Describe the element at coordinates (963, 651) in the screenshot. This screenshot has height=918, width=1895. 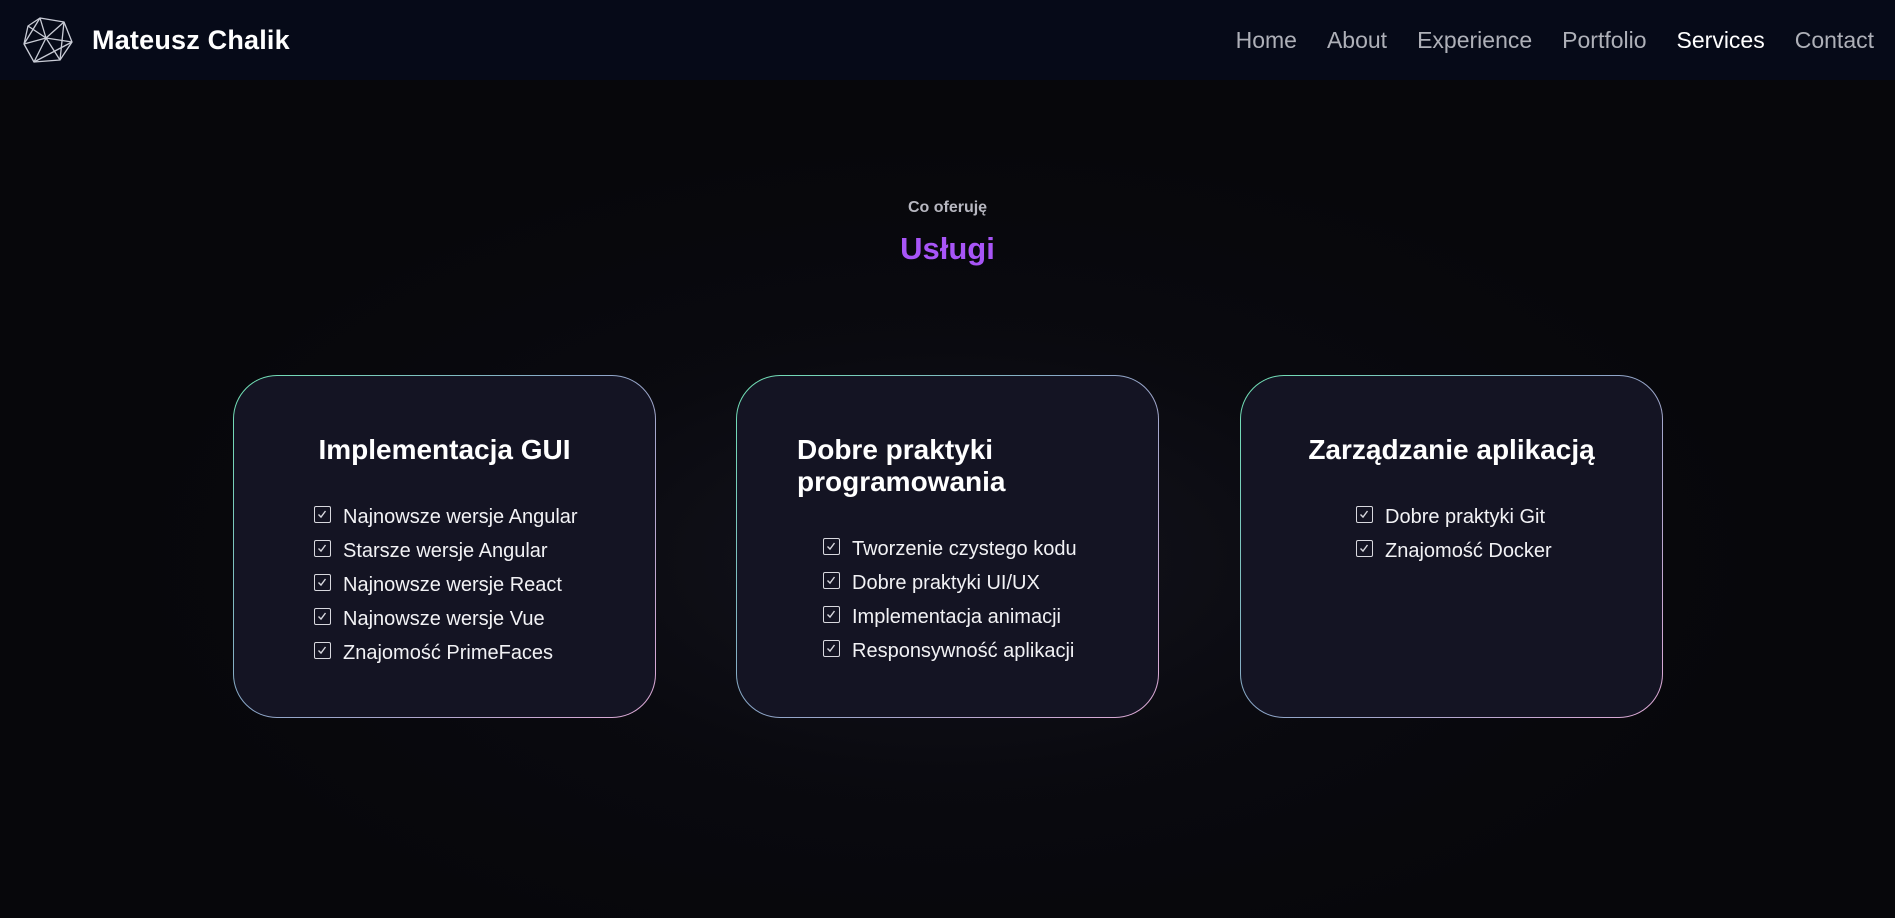
I see `list-item-label: Responsywność aplikacji` at that location.